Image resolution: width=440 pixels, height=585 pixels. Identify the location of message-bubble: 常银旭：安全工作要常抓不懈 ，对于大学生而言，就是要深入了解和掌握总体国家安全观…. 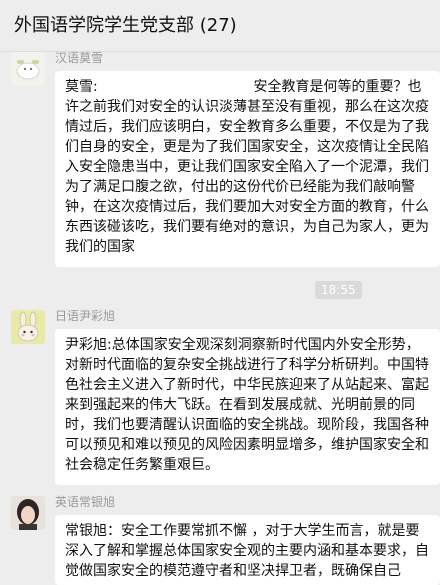
(247, 550).